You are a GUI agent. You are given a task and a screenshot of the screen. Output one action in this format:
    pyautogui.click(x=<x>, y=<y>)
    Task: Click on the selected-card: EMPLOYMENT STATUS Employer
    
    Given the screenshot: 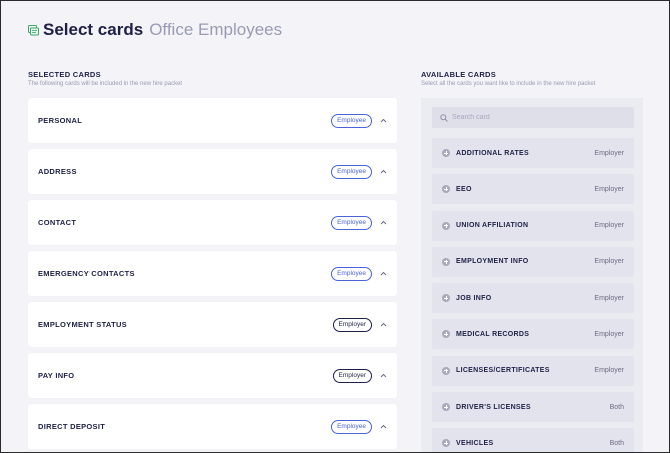 What is the action you would take?
    pyautogui.click(x=212, y=324)
    